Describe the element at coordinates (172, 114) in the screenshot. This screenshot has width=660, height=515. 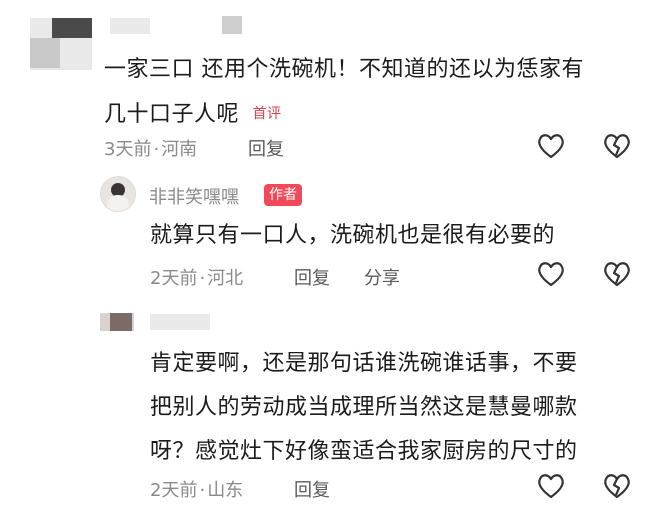
I see `comment-text-tail: 几十口子人呢` at that location.